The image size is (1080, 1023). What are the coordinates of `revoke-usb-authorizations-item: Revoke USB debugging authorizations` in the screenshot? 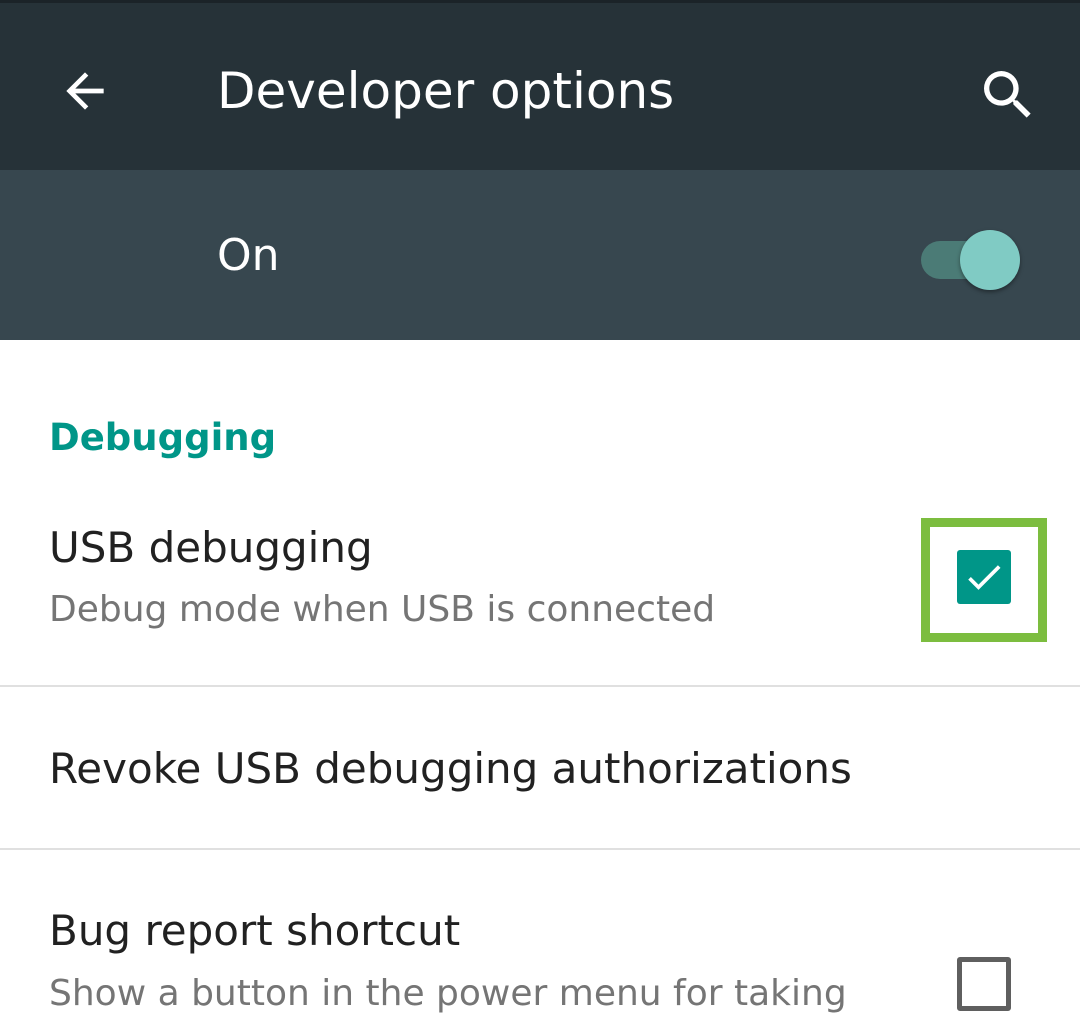 It's located at (450, 769).